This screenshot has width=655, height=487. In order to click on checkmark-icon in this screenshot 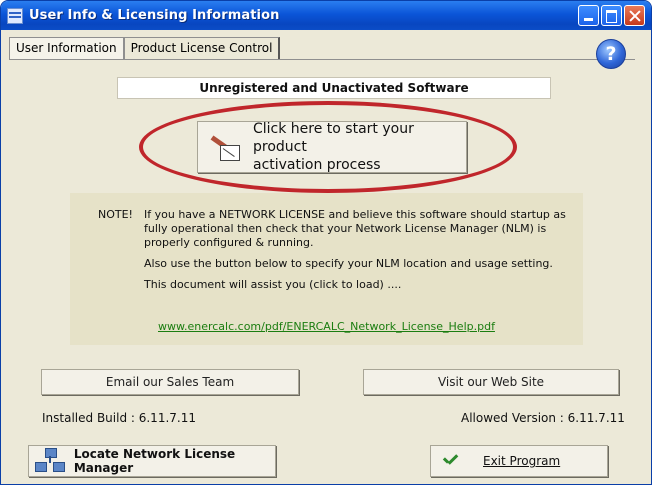, I will do `click(452, 461)`.